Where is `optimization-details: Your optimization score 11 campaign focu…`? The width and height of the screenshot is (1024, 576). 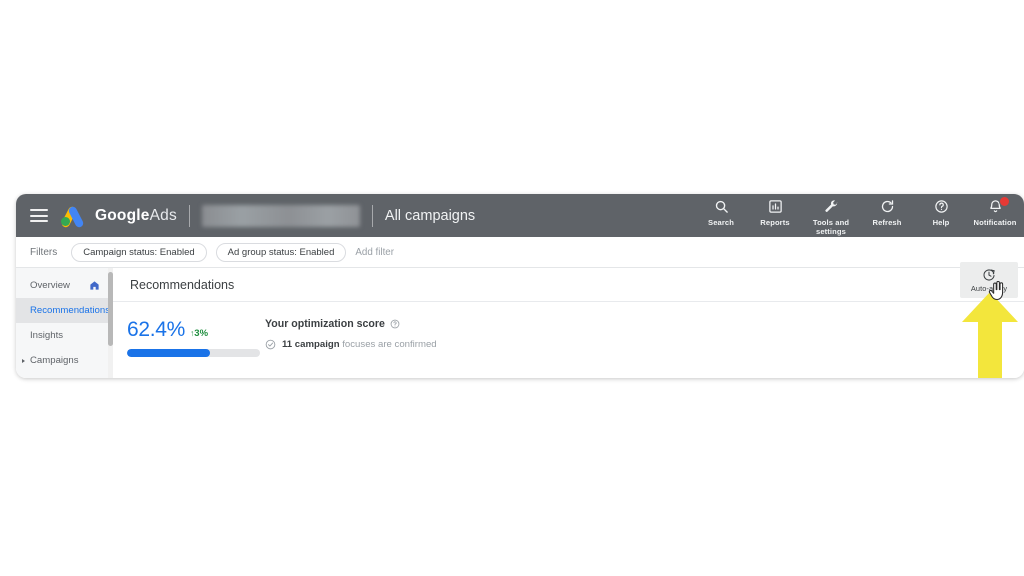 optimization-details: Your optimization score 11 campaign focu… is located at coordinates (348, 337).